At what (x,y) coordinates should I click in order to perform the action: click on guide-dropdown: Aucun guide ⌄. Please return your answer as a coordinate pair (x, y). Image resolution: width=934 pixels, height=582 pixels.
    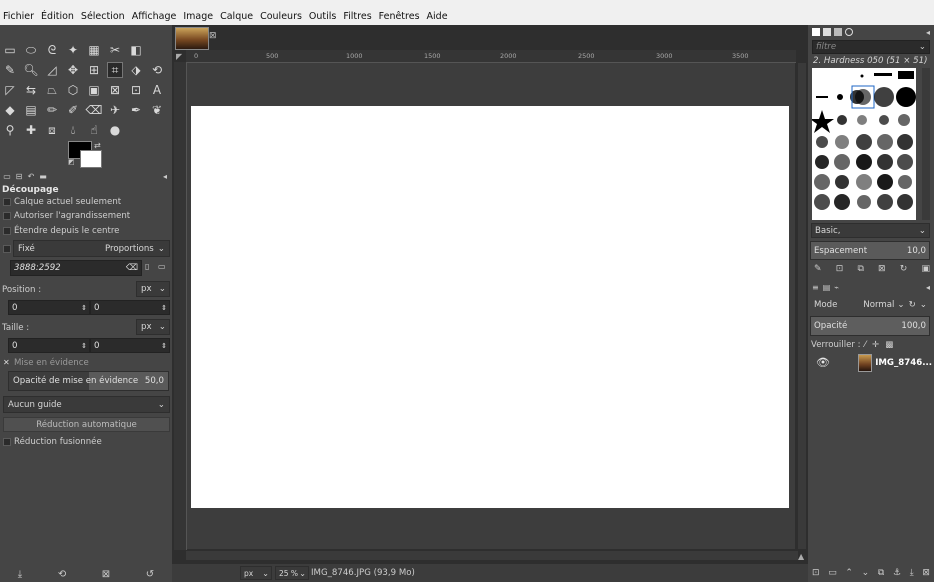
    Looking at the image, I should click on (86, 404).